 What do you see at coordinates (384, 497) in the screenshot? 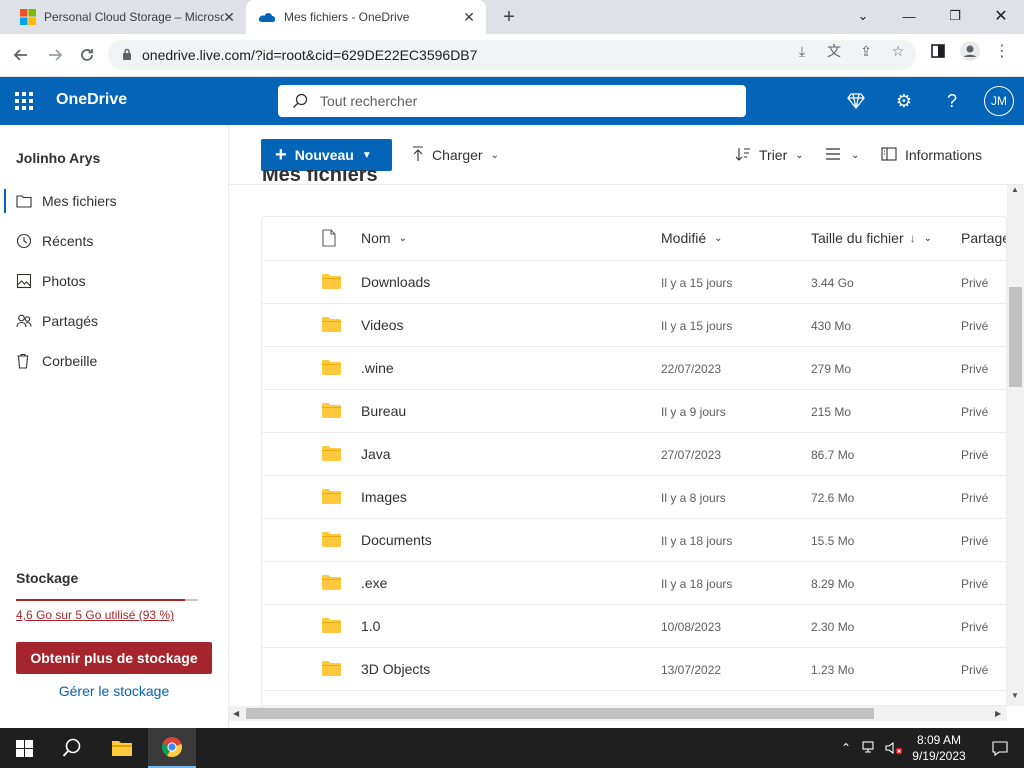
I see `file-name: Images` at bounding box center [384, 497].